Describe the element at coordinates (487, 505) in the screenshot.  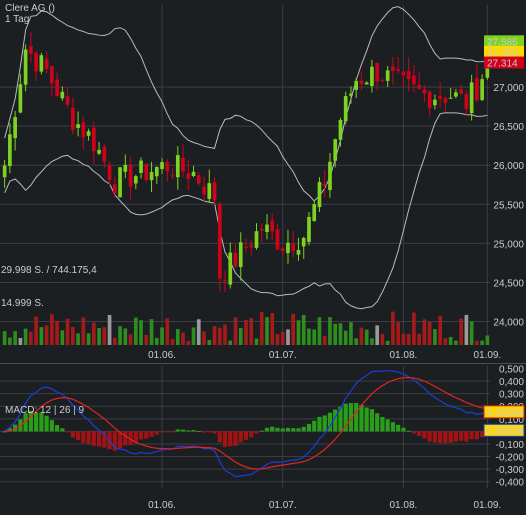
I see `time-tick-label: 01.09.` at that location.